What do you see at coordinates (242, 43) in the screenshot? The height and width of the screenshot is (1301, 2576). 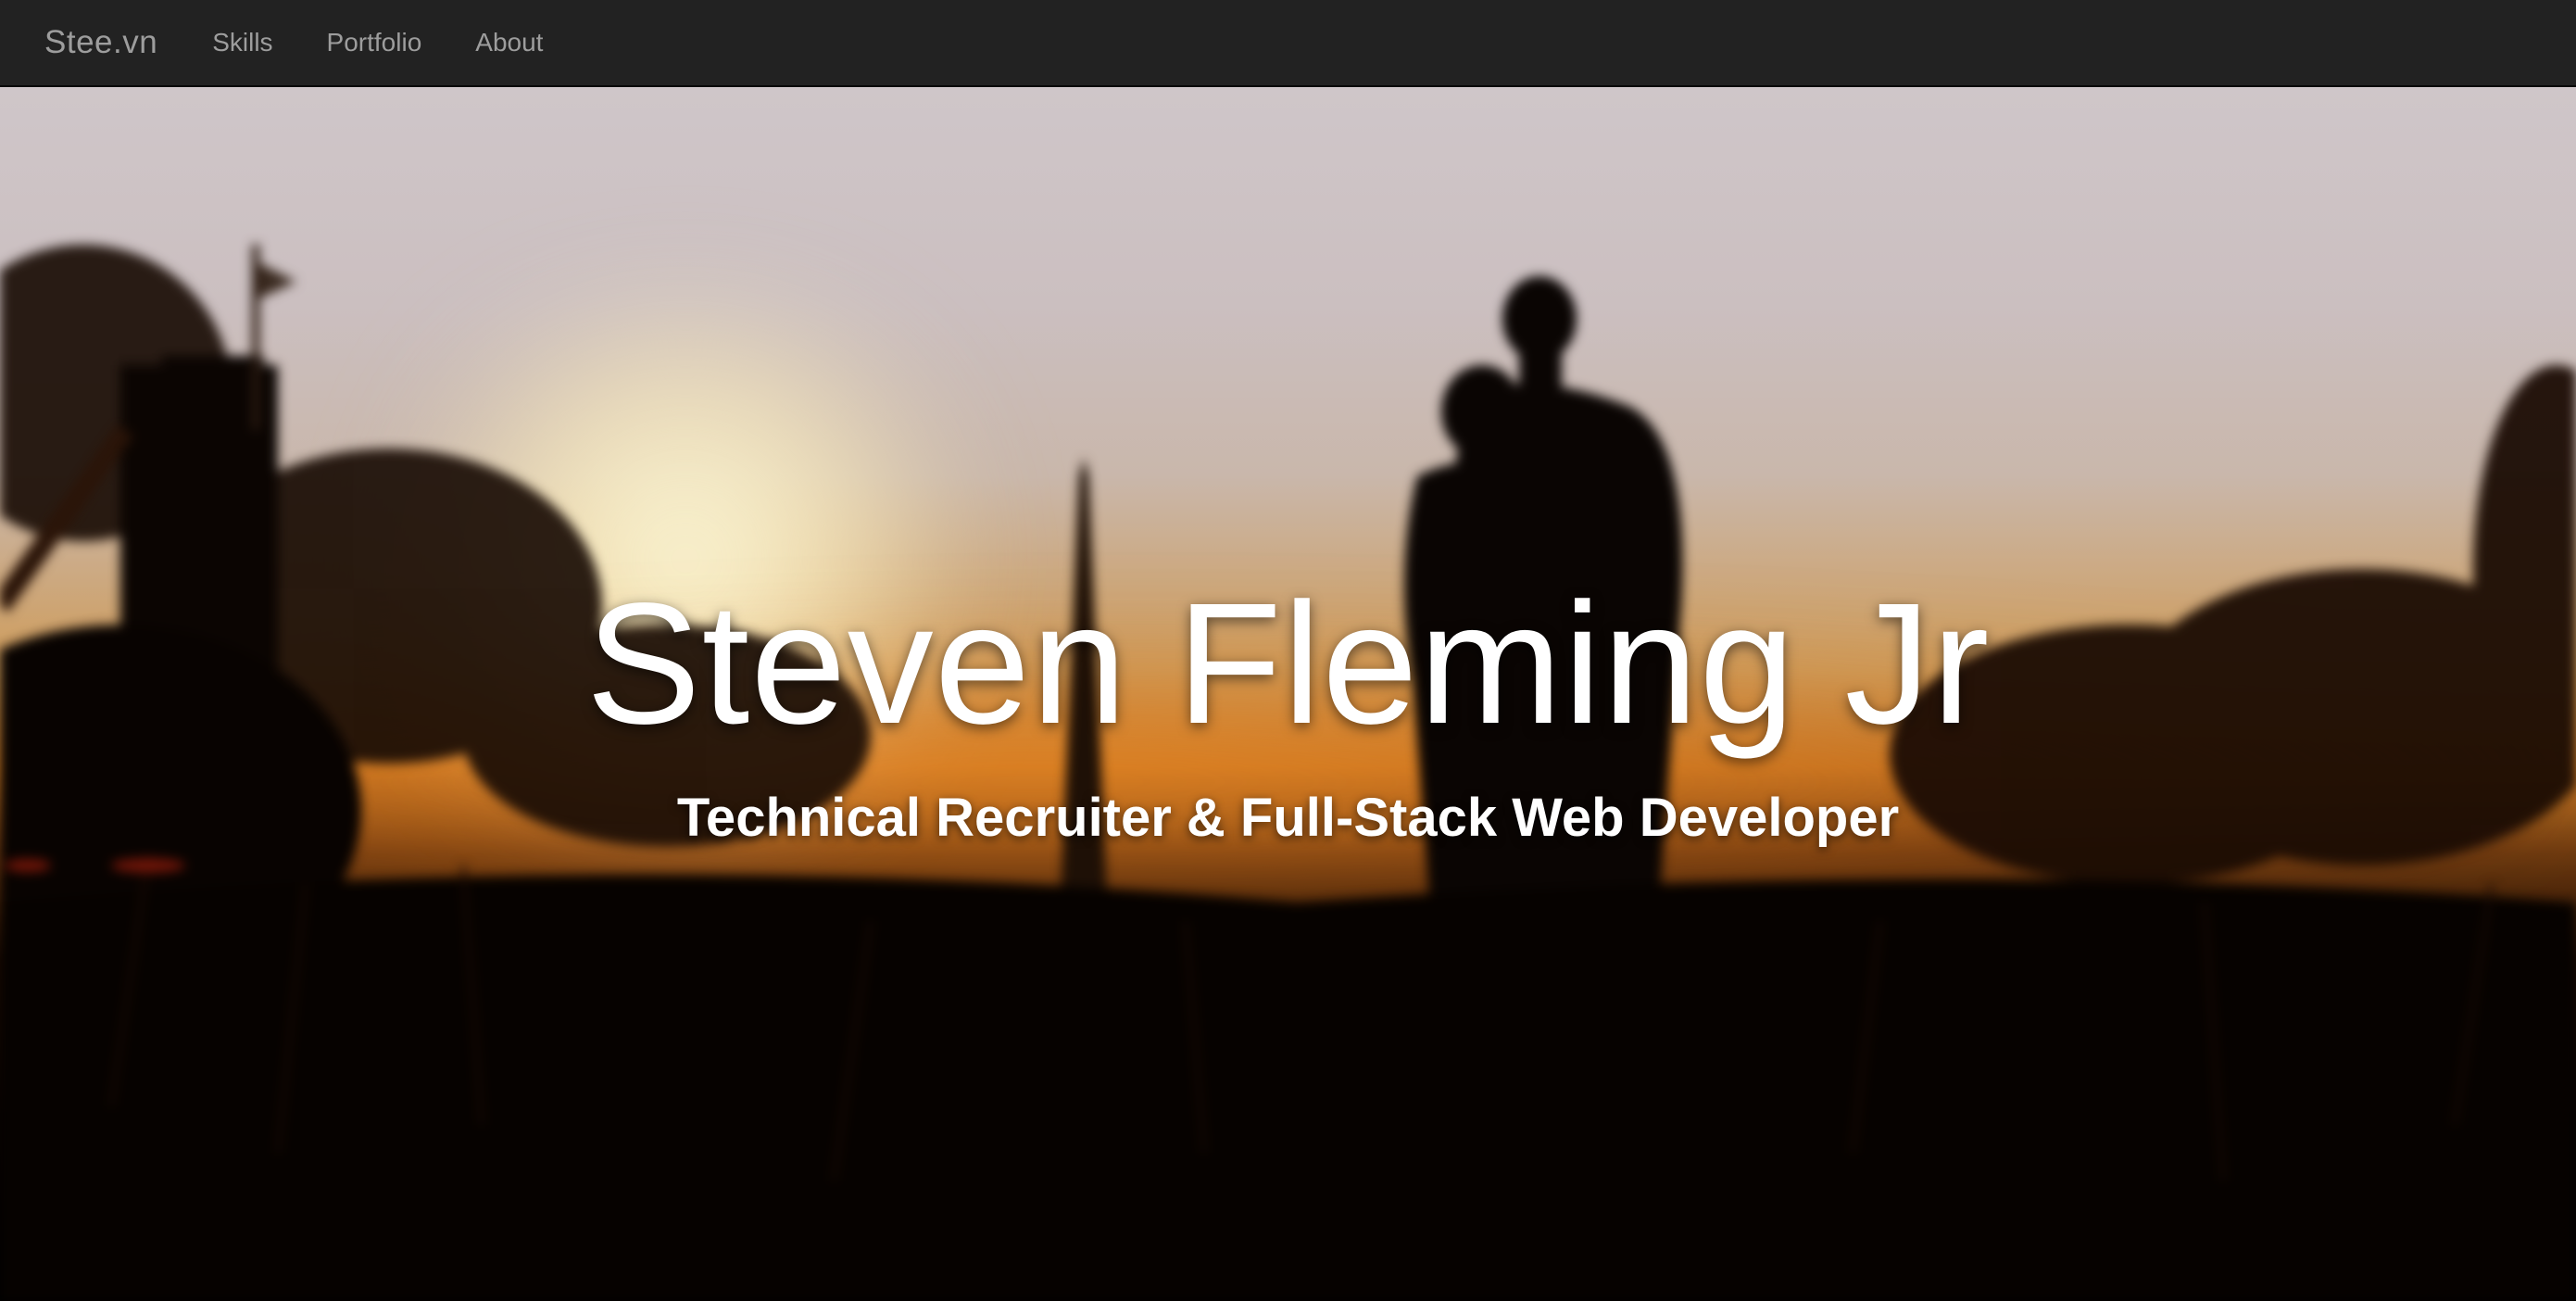 I see `nav-link-skills: Skills` at bounding box center [242, 43].